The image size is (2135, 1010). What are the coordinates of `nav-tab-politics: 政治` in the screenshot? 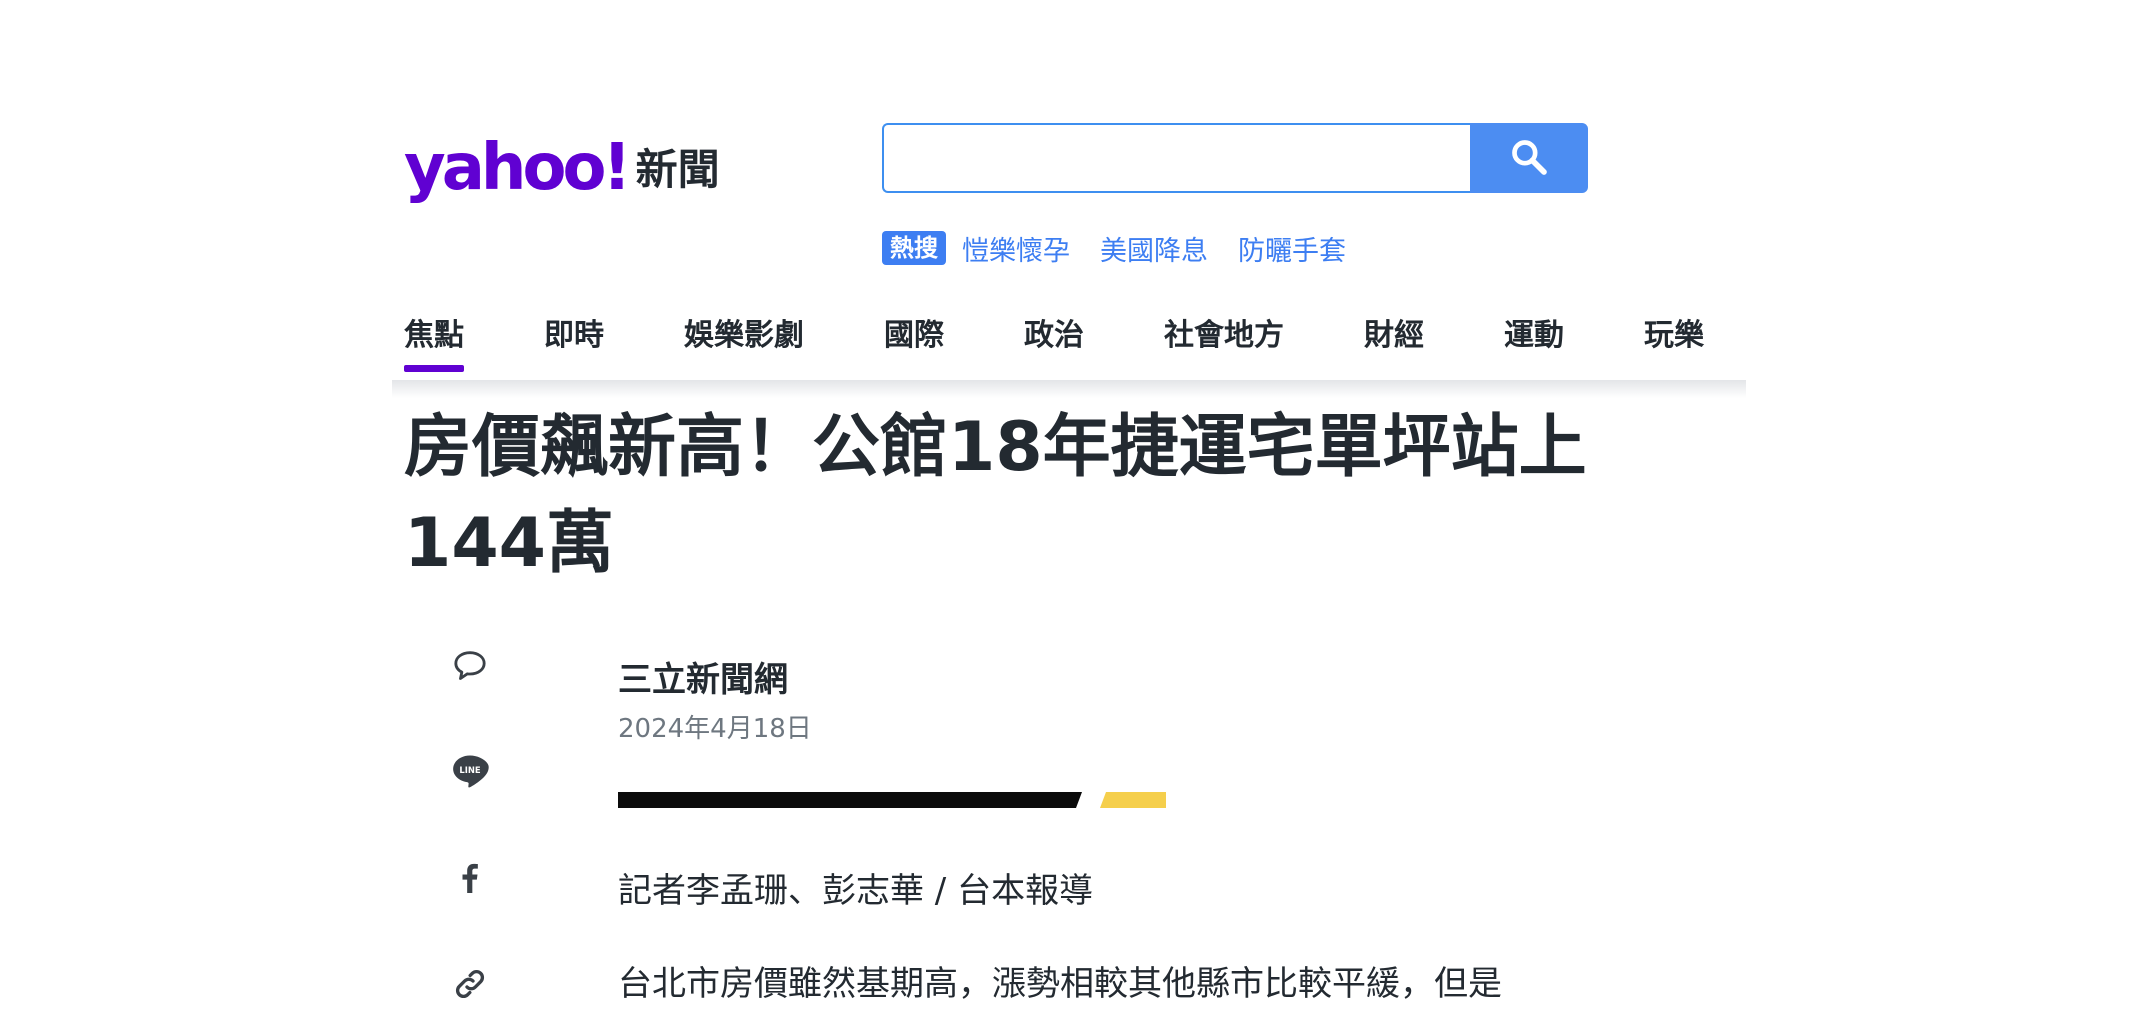 It's located at (1054, 340).